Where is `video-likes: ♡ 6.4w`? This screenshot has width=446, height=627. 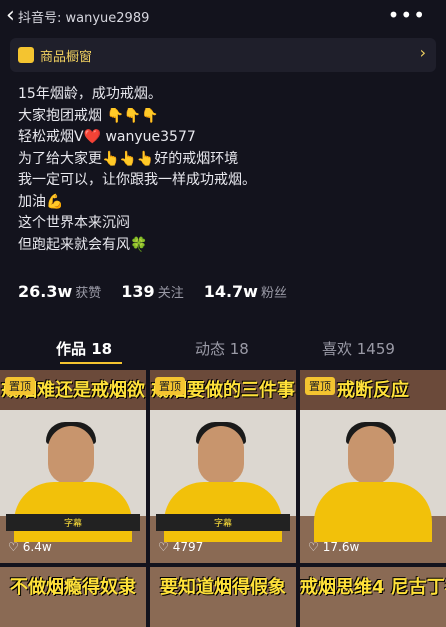
video-likes: ♡ 6.4w is located at coordinates (30, 547).